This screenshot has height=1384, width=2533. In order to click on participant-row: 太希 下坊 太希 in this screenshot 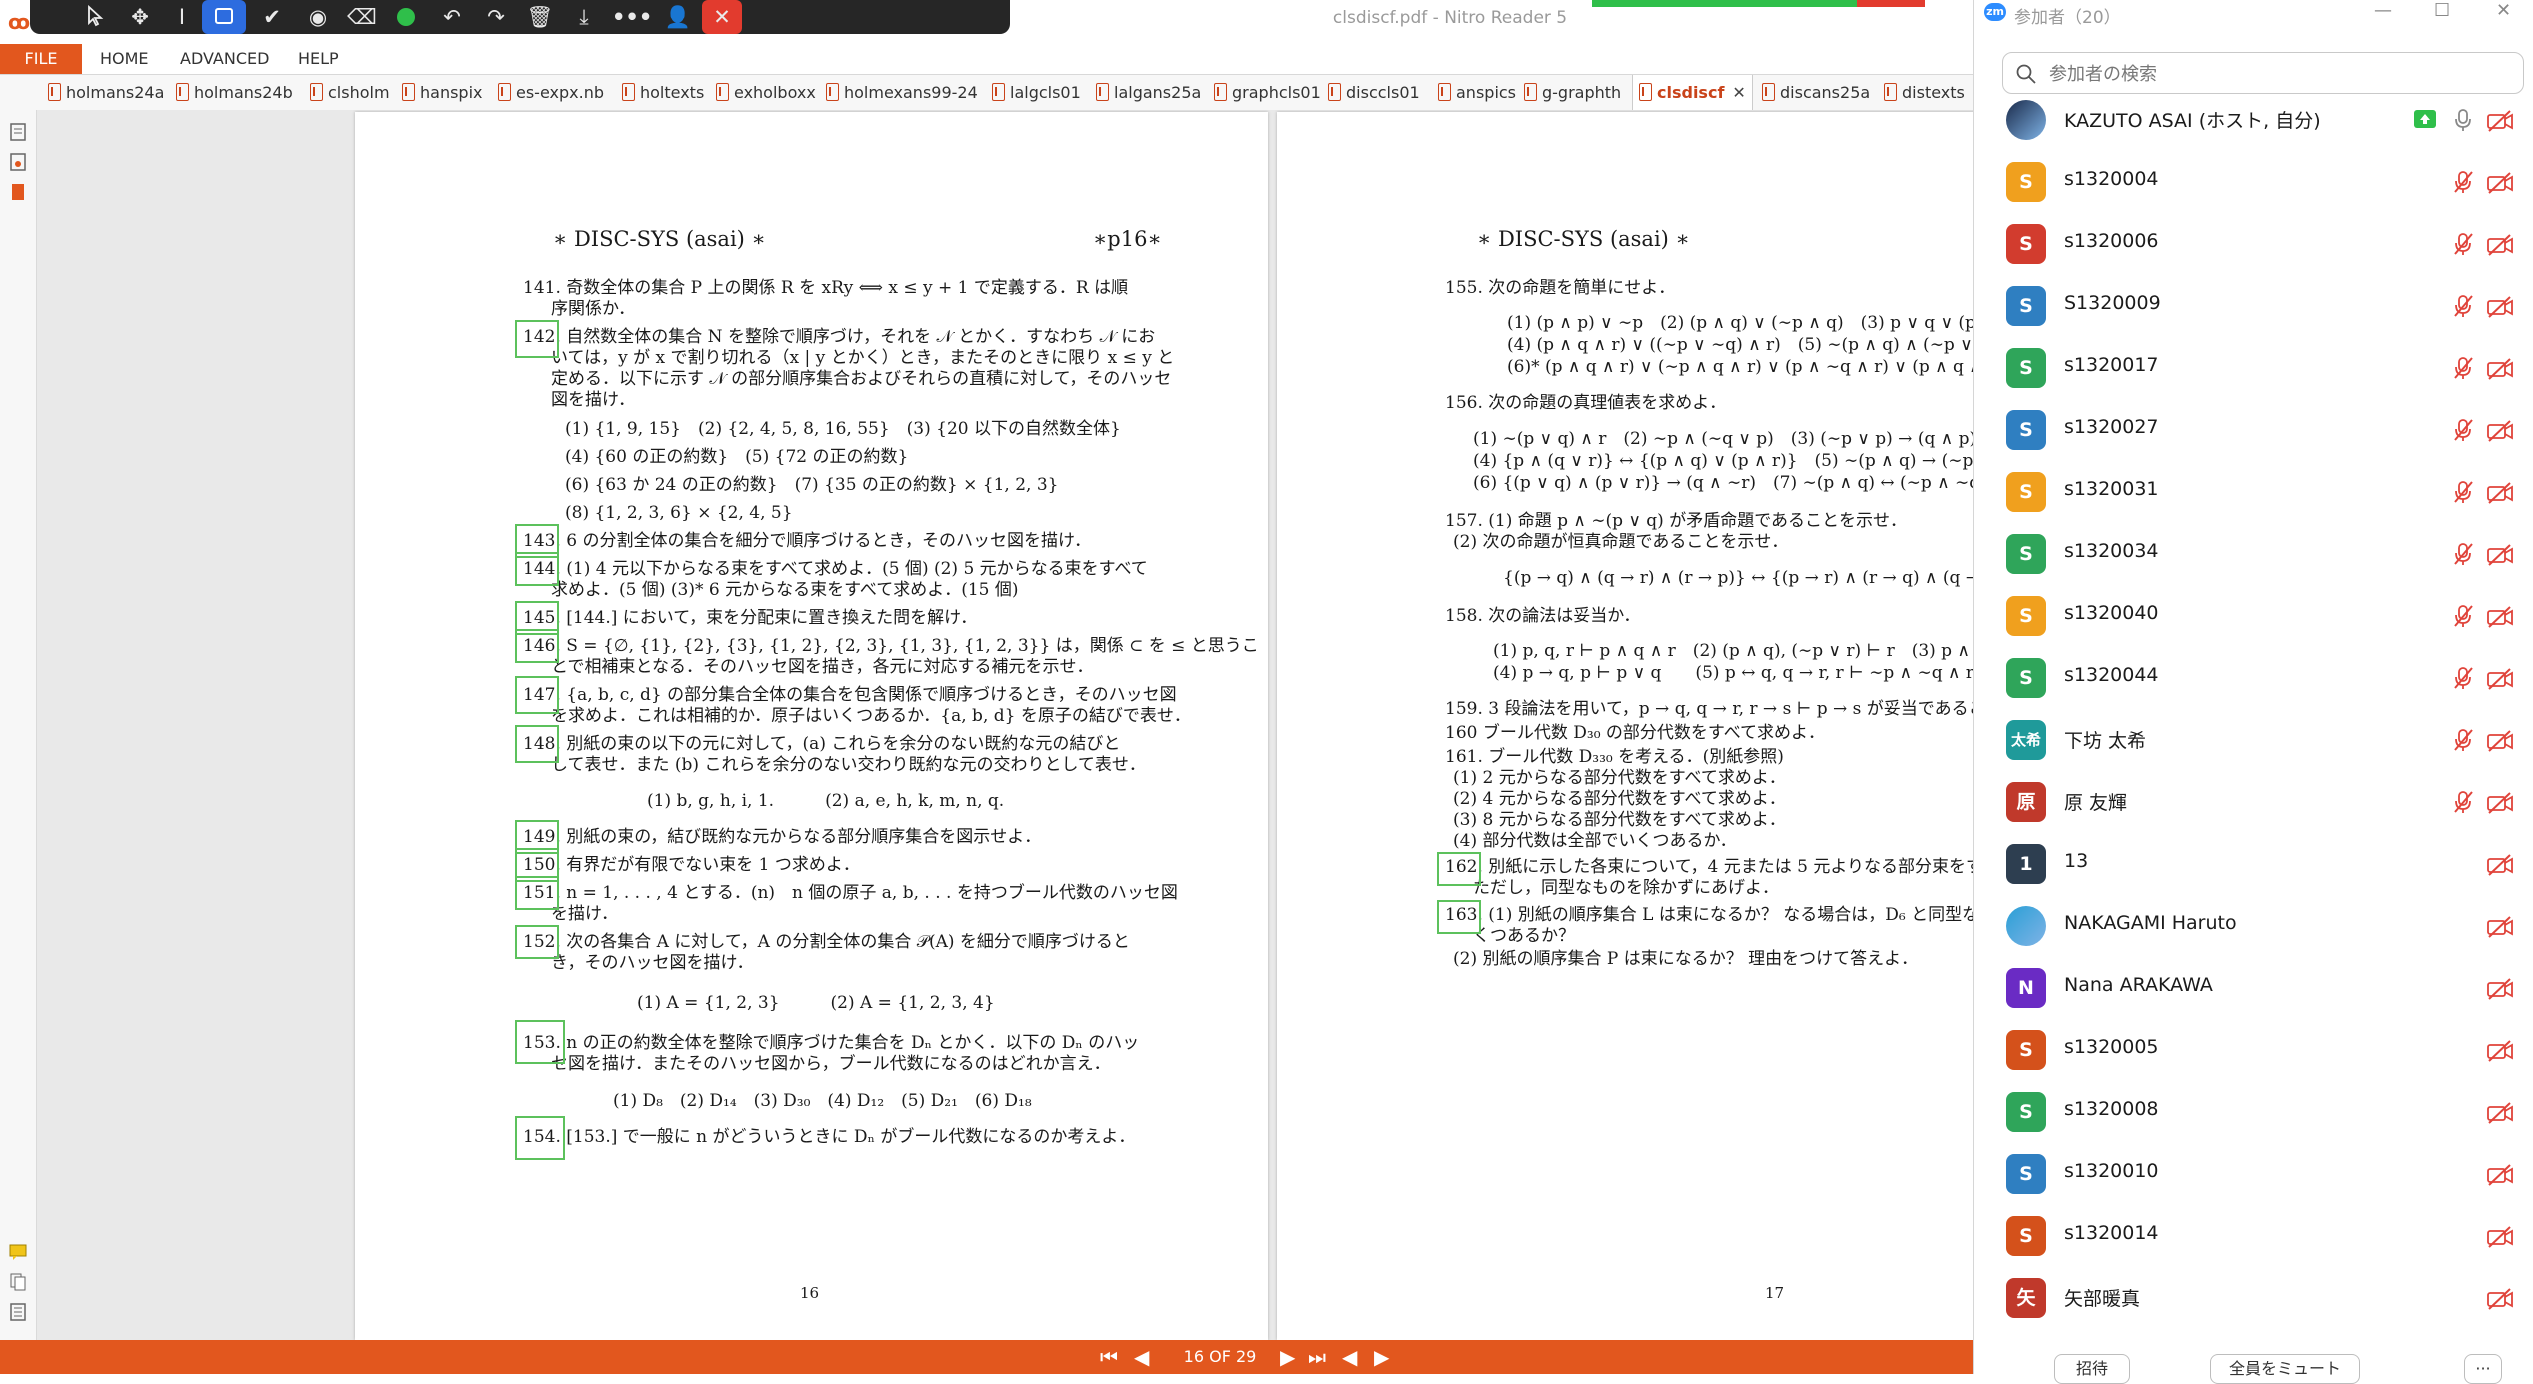, I will do `click(2253, 739)`.